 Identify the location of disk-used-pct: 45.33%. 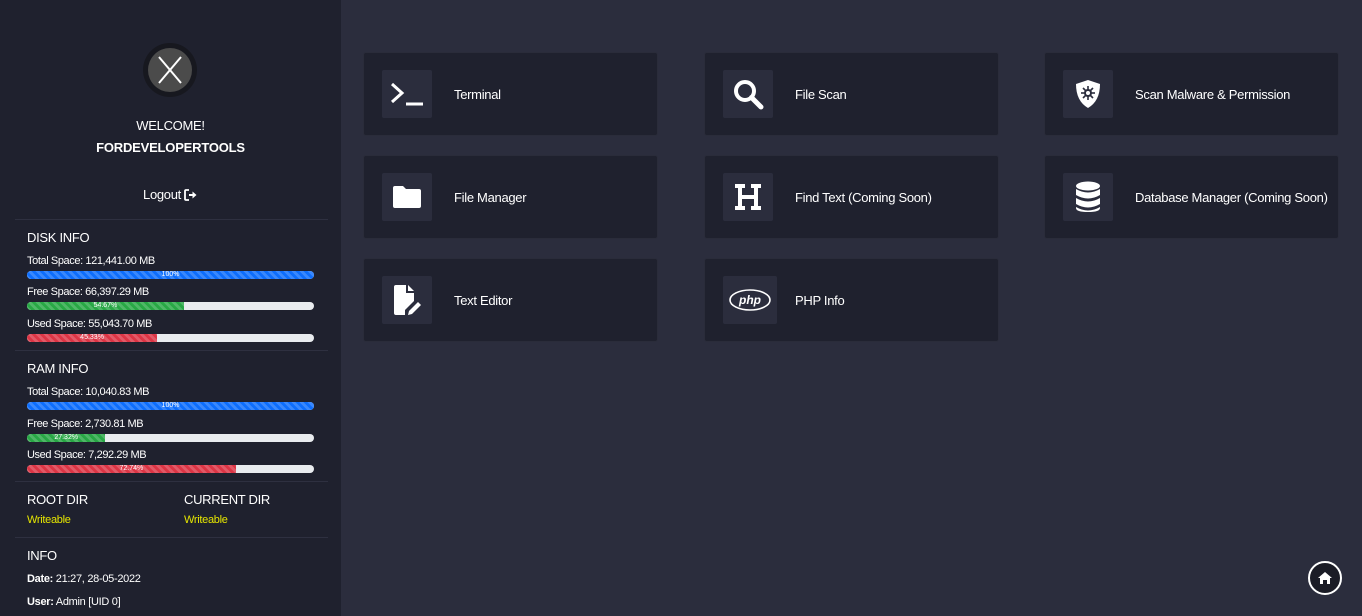
(92, 337).